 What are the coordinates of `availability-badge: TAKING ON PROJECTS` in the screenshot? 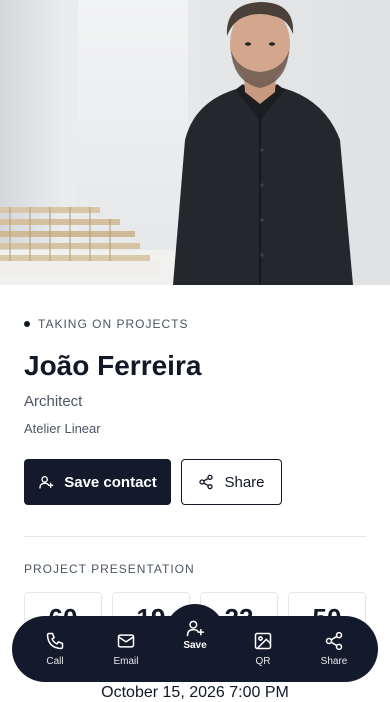 It's located at (106, 324).